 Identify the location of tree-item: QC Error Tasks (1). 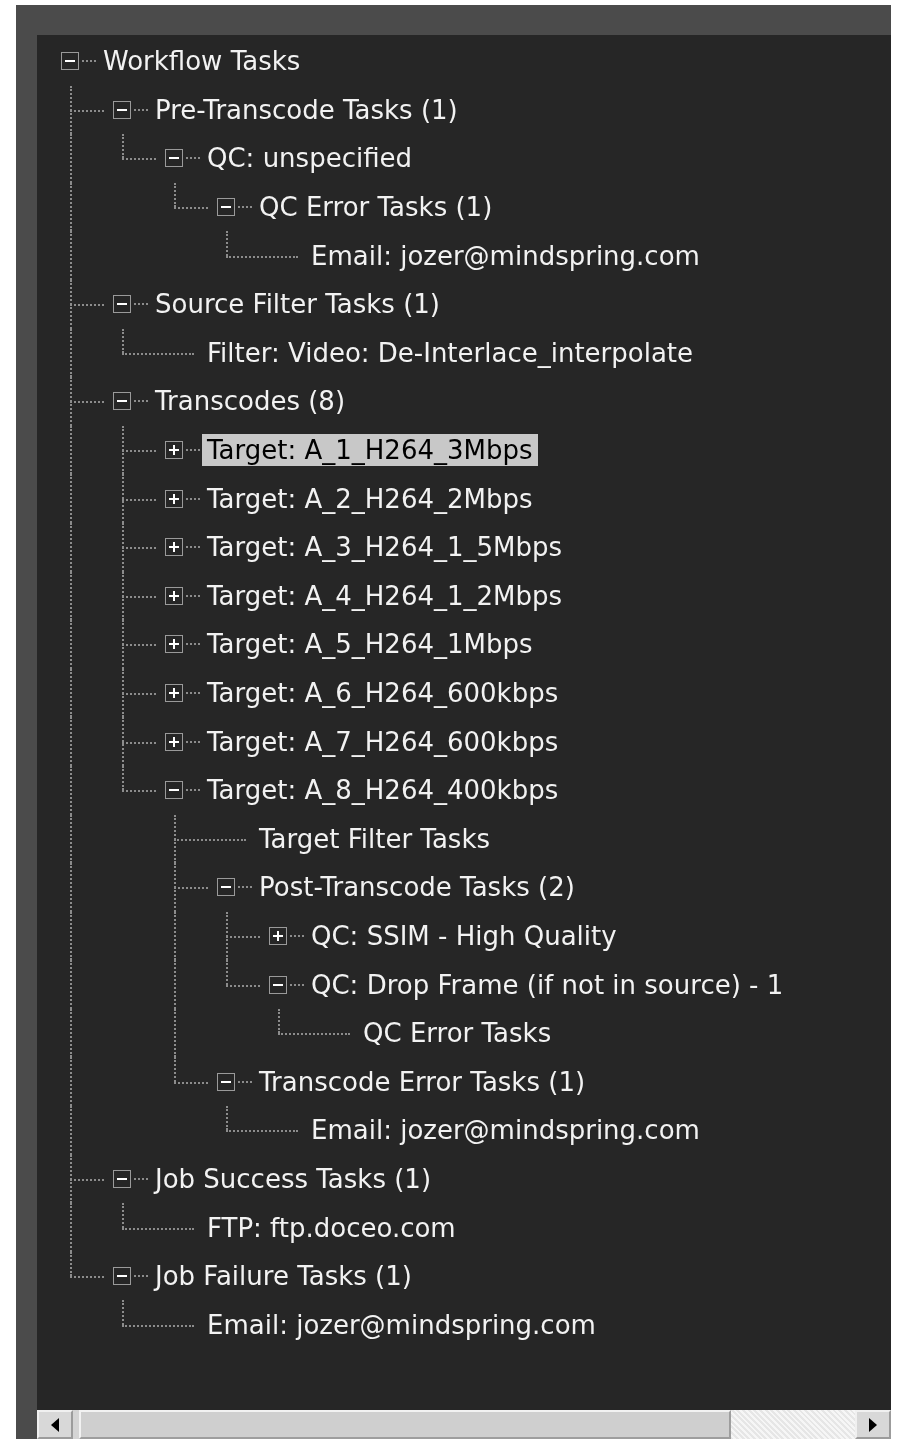
(376, 207).